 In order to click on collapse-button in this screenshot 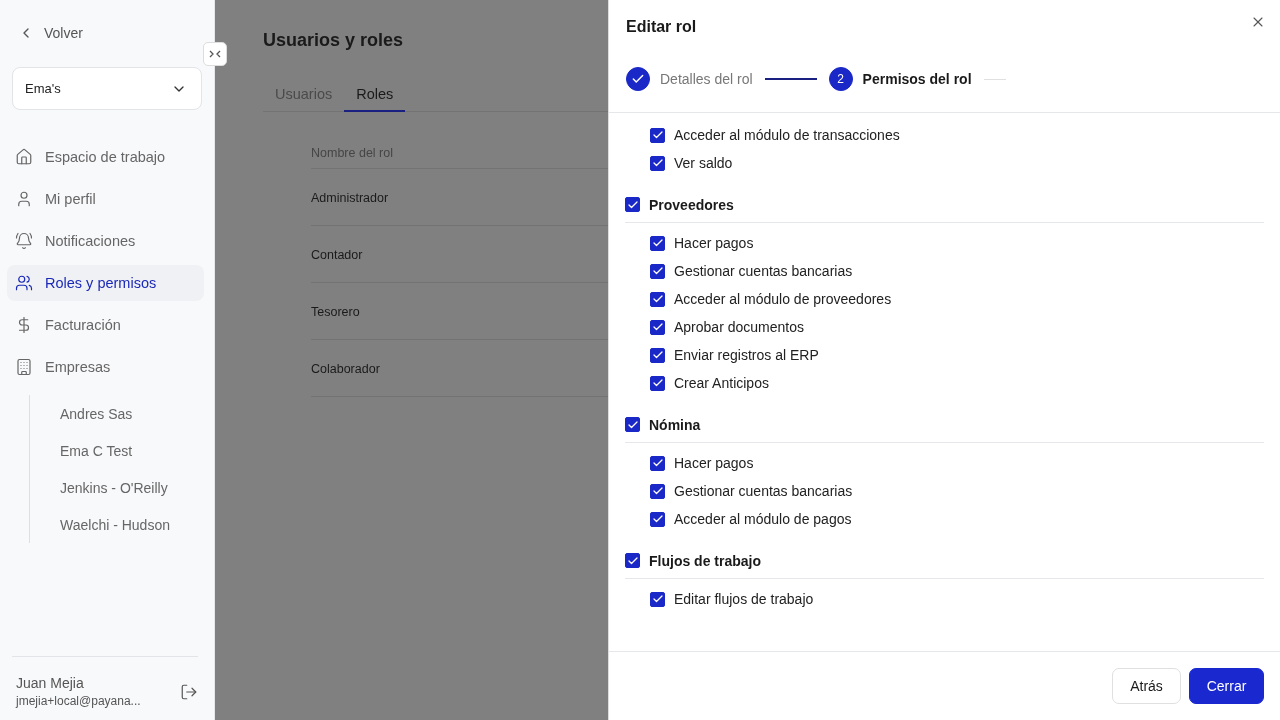, I will do `click(215, 54)`.